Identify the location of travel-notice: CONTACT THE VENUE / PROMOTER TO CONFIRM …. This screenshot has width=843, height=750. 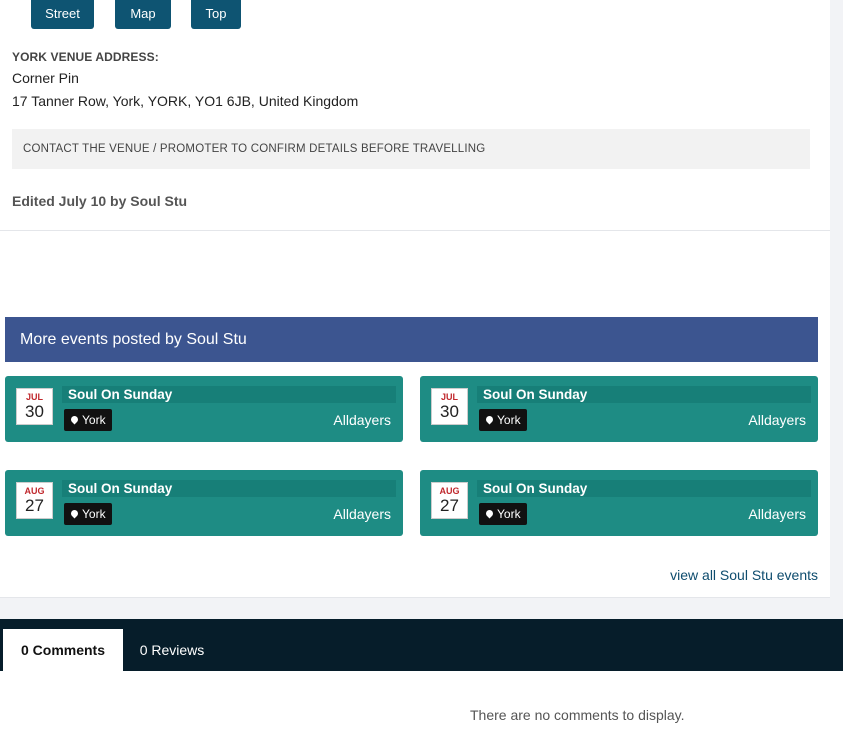
(411, 149).